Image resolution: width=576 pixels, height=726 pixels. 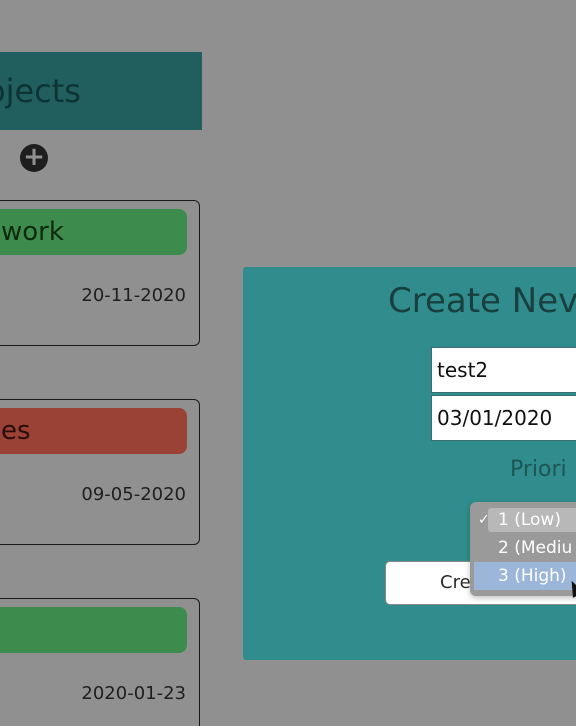 What do you see at coordinates (532, 576) in the screenshot?
I see `priority-option-label: 3 (High)` at bounding box center [532, 576].